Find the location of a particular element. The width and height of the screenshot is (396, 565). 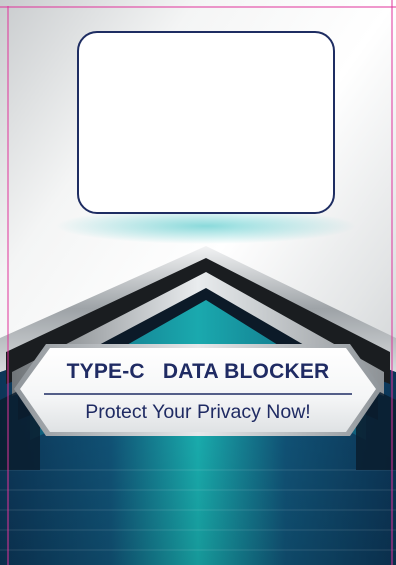

product-title: TYPE-C DATA BLOCKER is located at coordinates (198, 371).